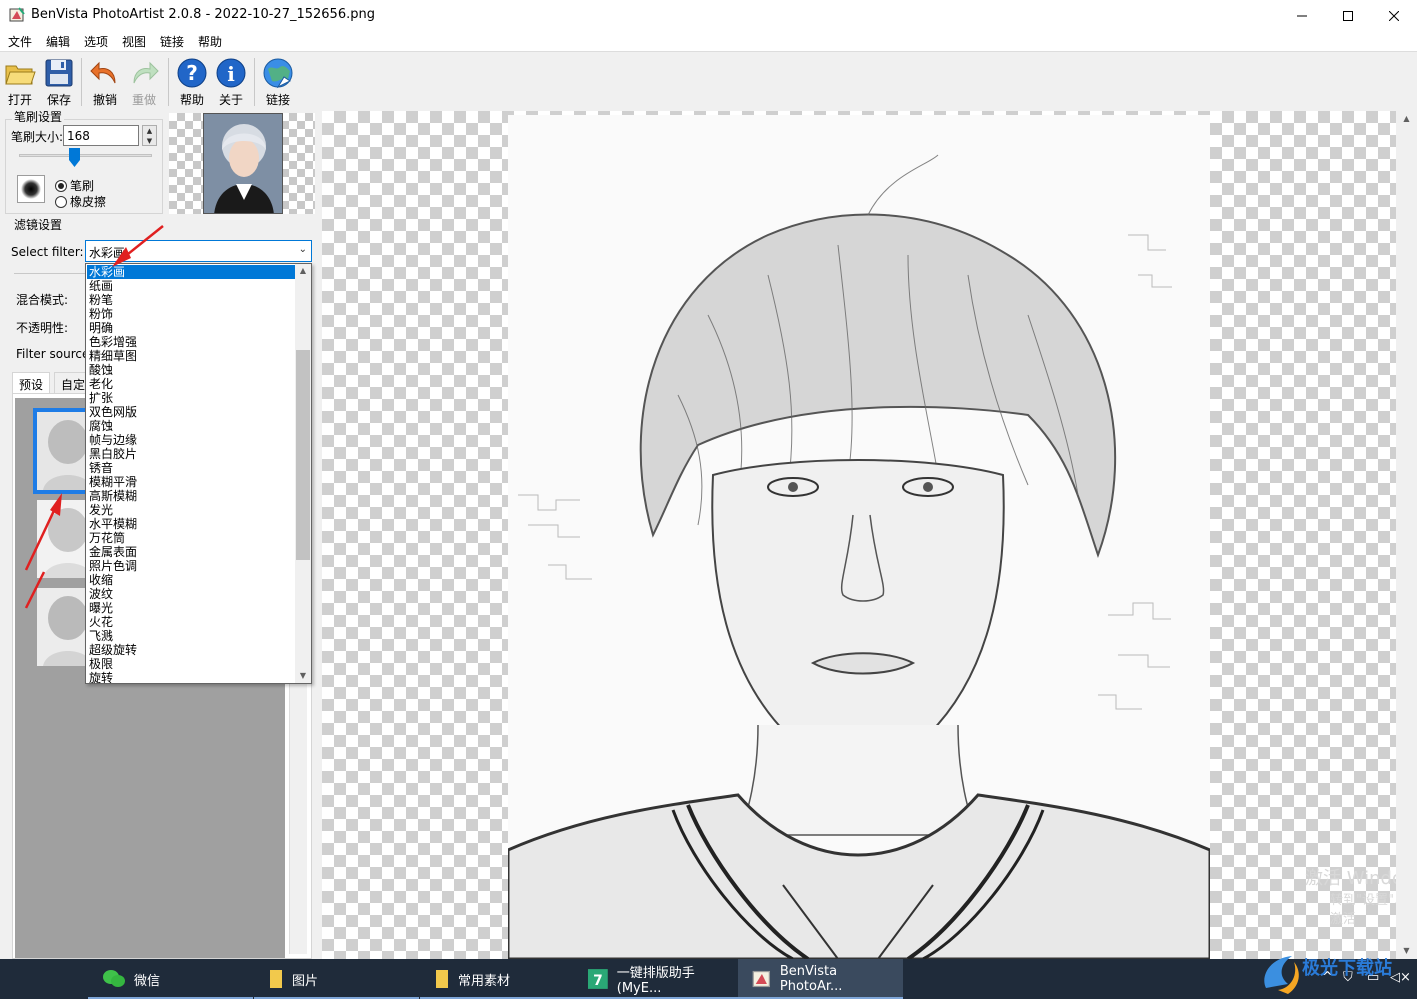 This screenshot has width=1417, height=999. Describe the element at coordinates (1406, 535) in the screenshot. I see `canvas-scrollbar: ▲ ▼` at that location.